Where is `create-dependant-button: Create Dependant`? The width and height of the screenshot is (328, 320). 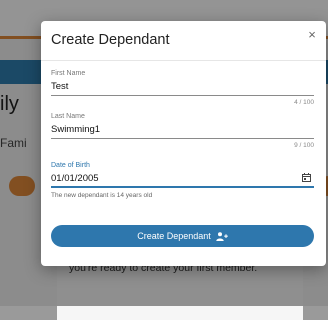 create-dependant-button: Create Dependant is located at coordinates (182, 236).